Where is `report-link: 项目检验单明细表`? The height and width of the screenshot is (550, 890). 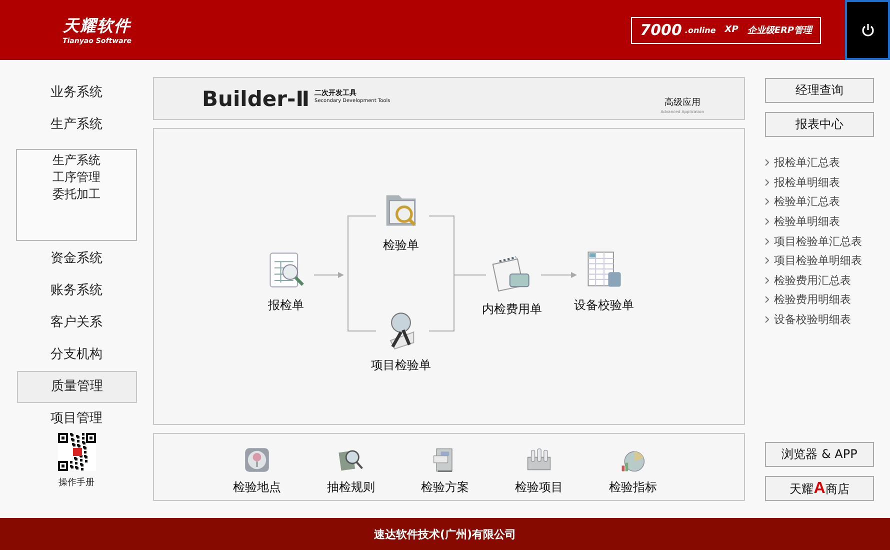
report-link: 项目检验单明细表 is located at coordinates (813, 260).